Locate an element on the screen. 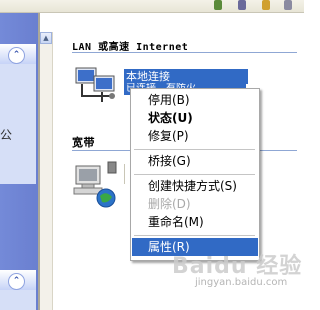 This screenshot has width=320, height=310. group-title-lan: LAN 或高速 Internet is located at coordinates (130, 47).